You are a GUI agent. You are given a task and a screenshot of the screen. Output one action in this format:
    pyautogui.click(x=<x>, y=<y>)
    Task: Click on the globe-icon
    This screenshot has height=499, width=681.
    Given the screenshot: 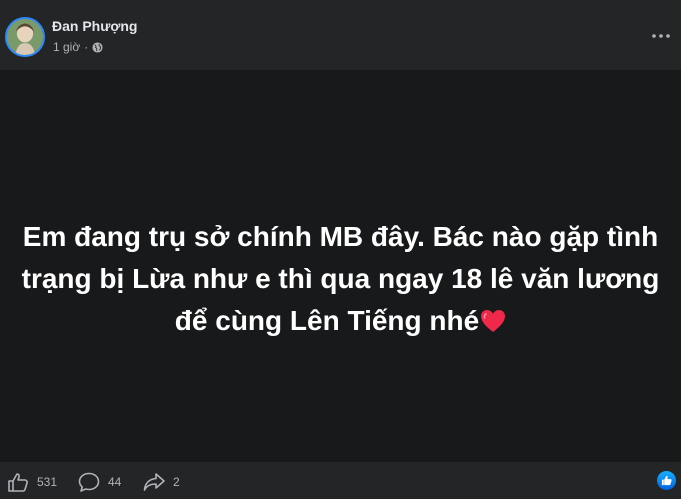 What is the action you would take?
    pyautogui.click(x=97, y=47)
    